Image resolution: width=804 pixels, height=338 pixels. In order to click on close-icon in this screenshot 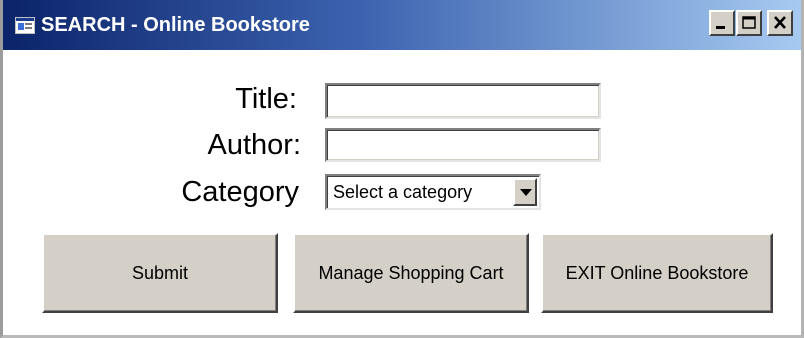, I will do `click(780, 22)`.